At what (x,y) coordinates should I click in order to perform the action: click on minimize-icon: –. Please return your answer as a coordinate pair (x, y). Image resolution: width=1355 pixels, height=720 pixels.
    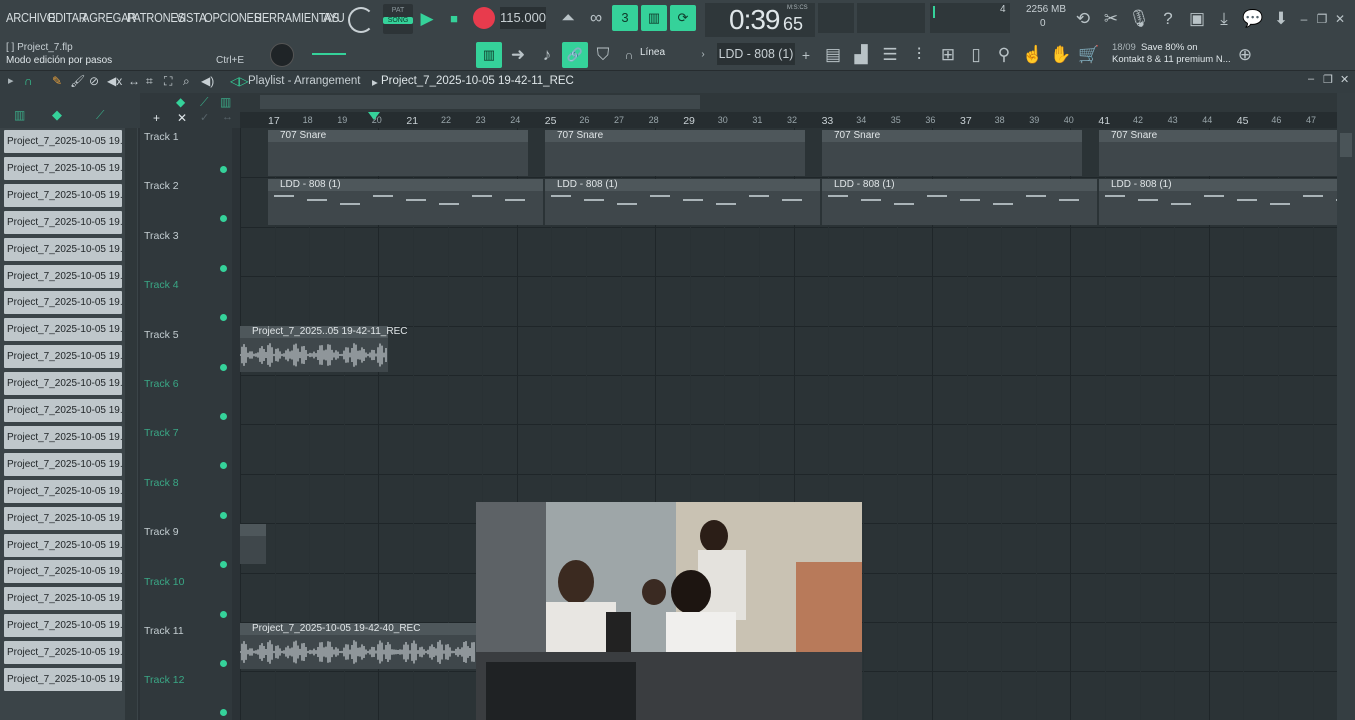
    Looking at the image, I should click on (1304, 19).